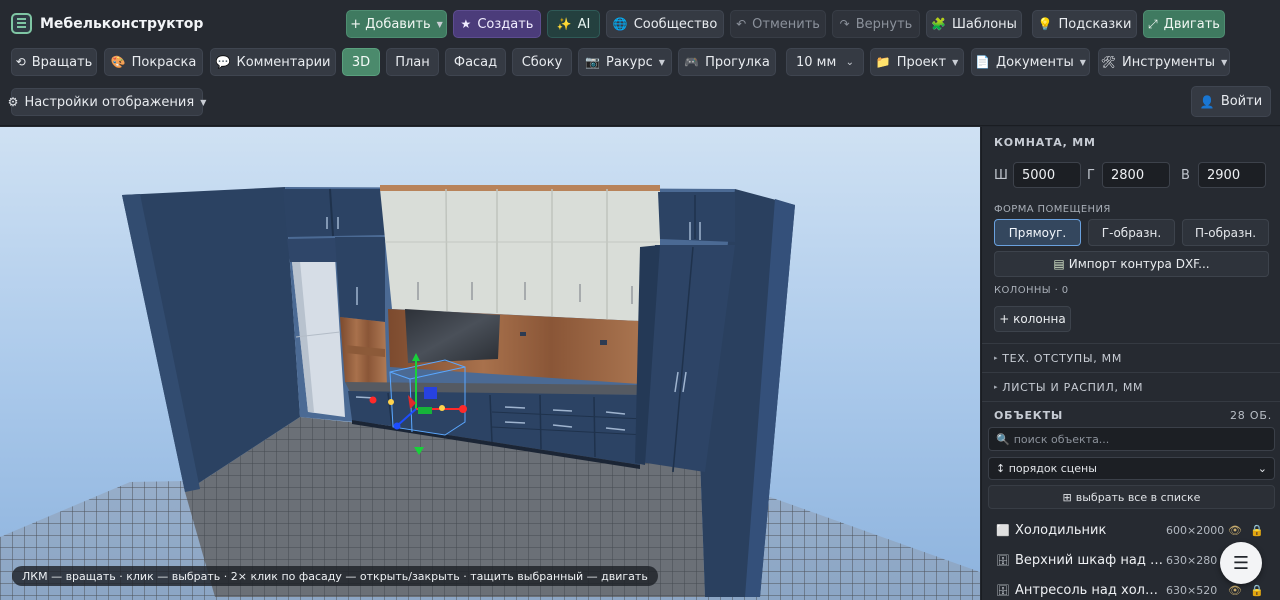 The height and width of the screenshot is (600, 1280). I want to click on view-facade-button: Фасад, so click(475, 62).